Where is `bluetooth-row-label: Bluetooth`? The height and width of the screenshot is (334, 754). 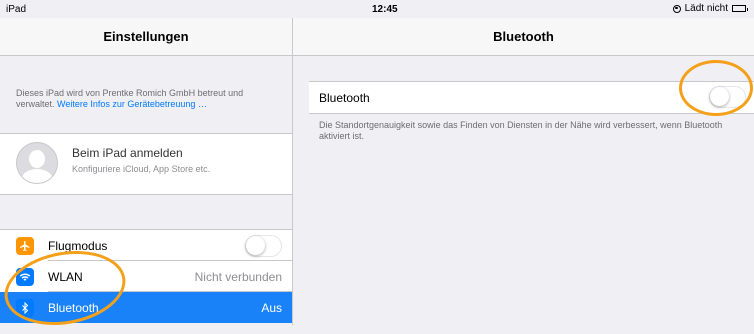 bluetooth-row-label: Bluetooth is located at coordinates (344, 98).